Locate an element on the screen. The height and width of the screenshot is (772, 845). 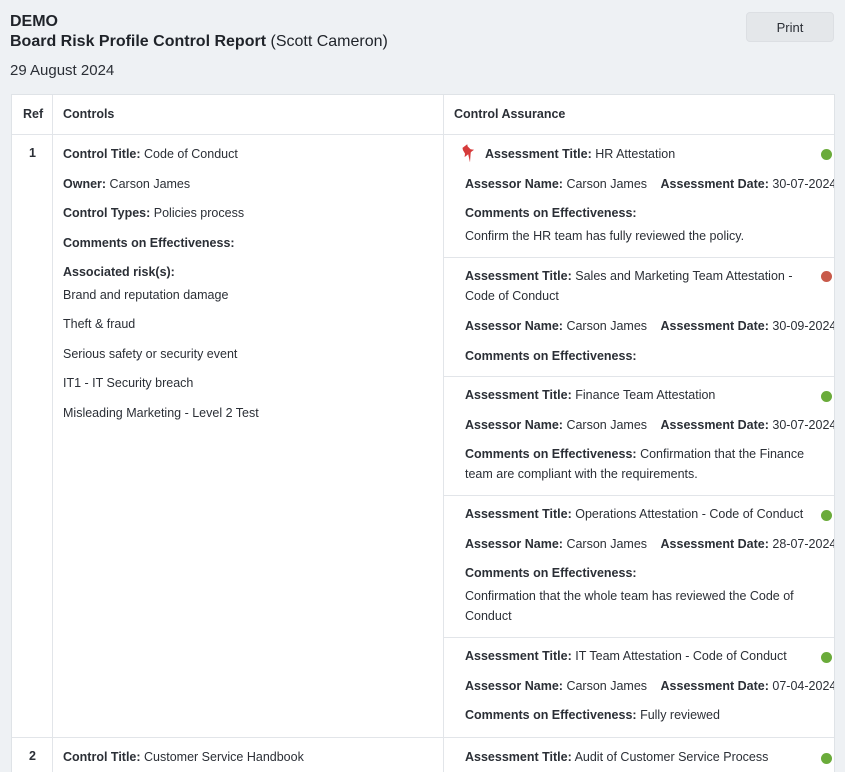
report-owner: (Scott Cameron) is located at coordinates (329, 41).